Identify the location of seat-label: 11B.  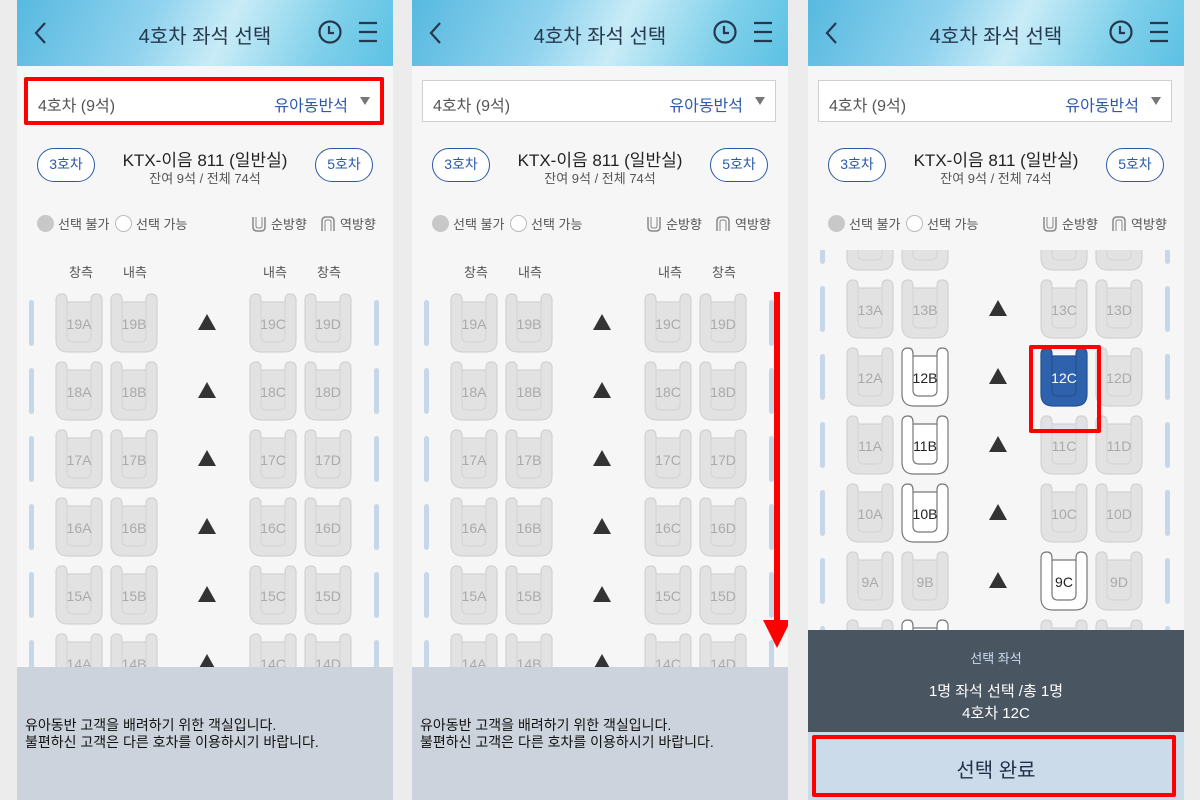
(925, 446).